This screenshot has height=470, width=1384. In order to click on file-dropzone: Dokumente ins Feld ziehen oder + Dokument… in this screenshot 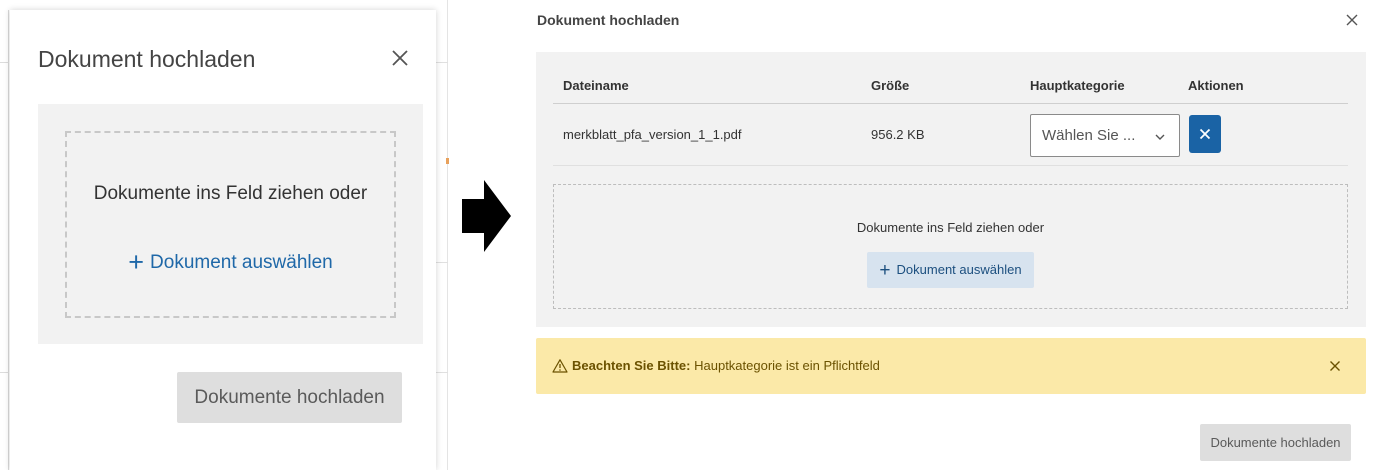, I will do `click(230, 224)`.